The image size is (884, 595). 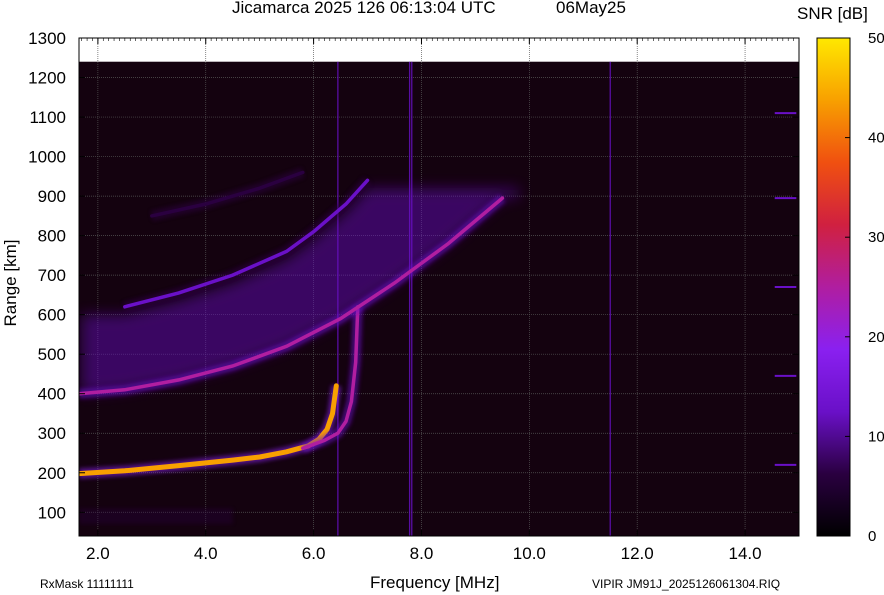 I want to click on colorbar-tick-label: 10, so click(x=876, y=436).